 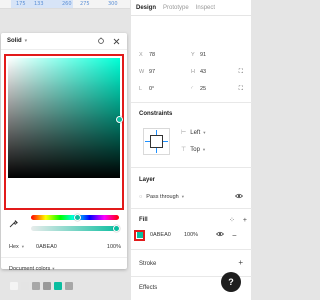 I want to click on x-label: X, so click(x=141, y=55).